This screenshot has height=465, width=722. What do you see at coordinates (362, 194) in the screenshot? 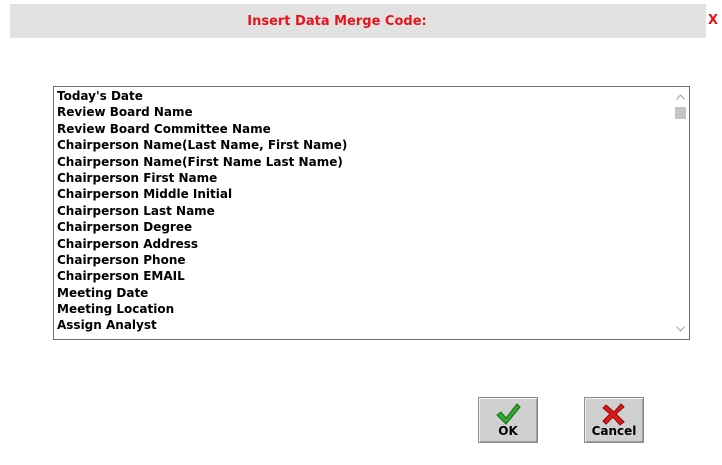
I see `list-item: Chairperson Middle Initial` at bounding box center [362, 194].